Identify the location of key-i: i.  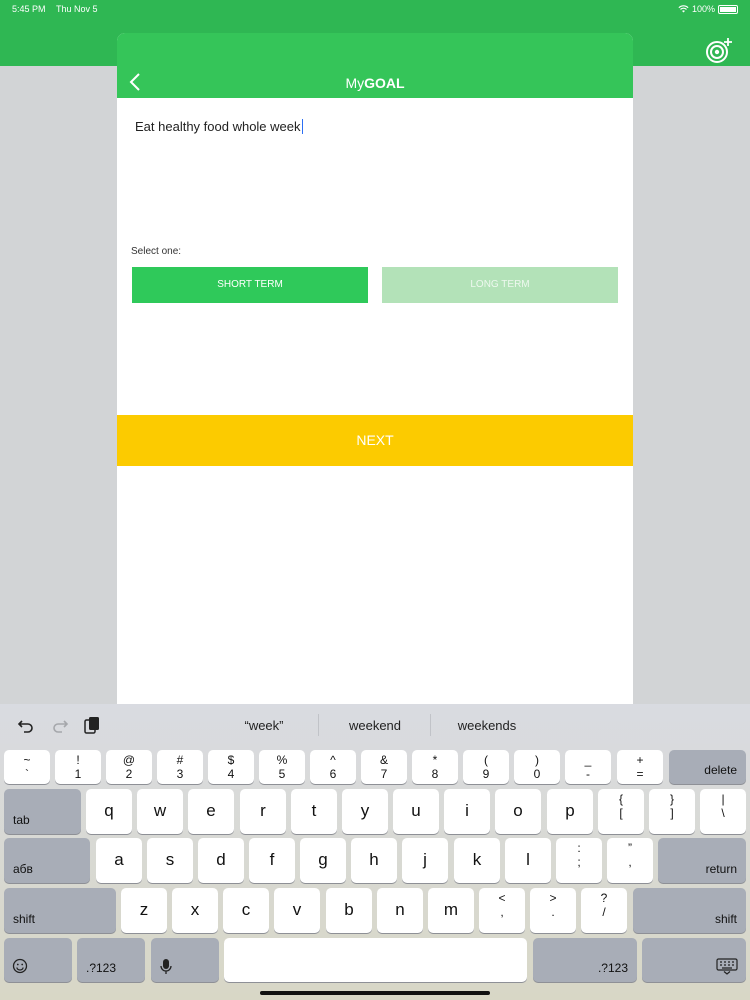
(467, 811).